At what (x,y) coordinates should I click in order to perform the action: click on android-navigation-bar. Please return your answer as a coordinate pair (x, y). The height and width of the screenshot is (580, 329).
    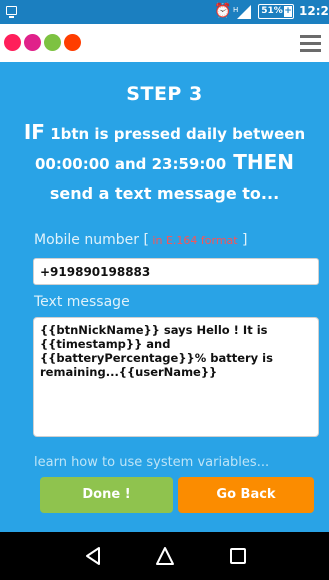
    Looking at the image, I should click on (164, 556).